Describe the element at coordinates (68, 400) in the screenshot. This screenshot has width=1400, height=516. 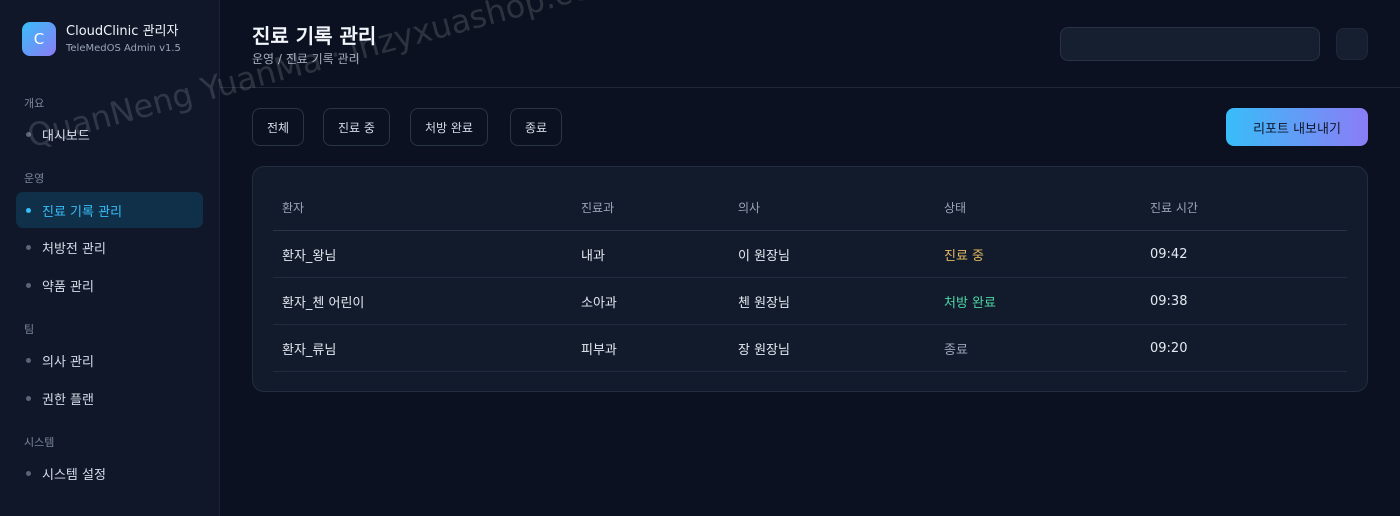
I see `sidebar-item-label: 권한 플랜` at that location.